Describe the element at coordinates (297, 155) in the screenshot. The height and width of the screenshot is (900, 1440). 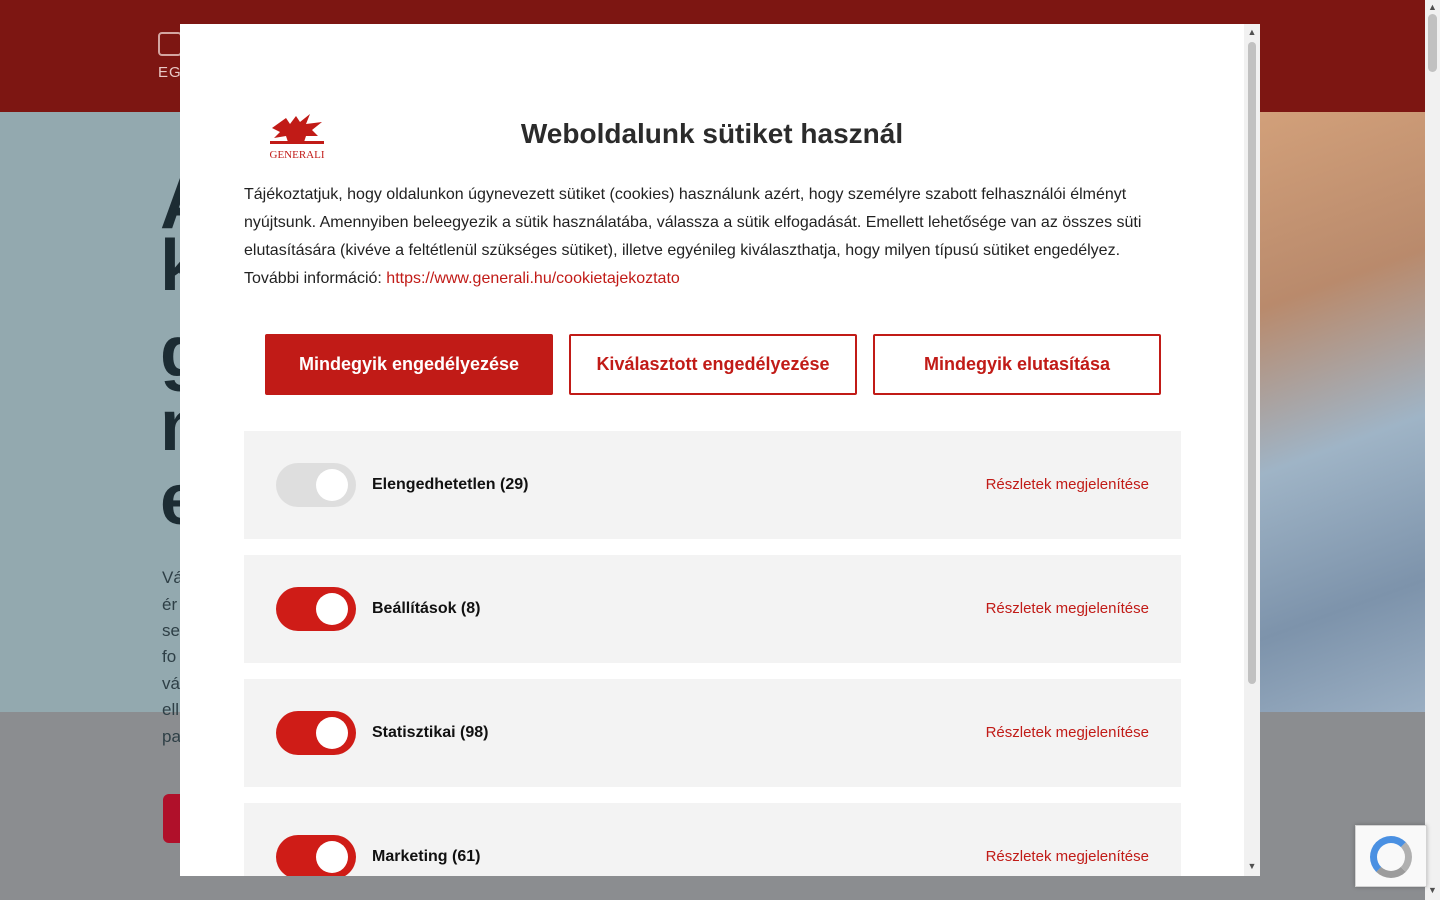
I see `logo-wordmark: GENERALI` at that location.